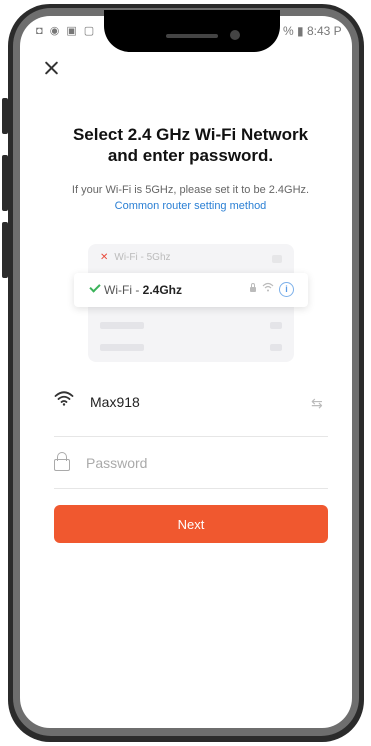 The height and width of the screenshot is (746, 371). I want to click on phone-volume-up, so click(5, 183).